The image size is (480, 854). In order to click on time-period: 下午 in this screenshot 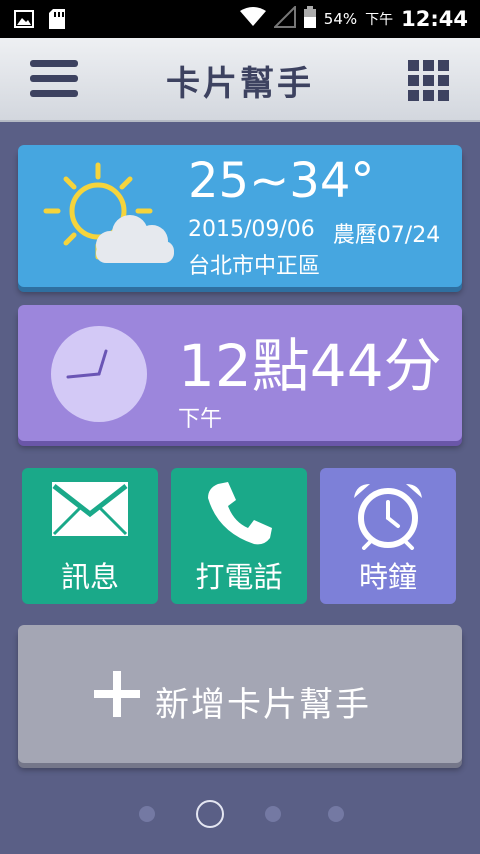, I will do `click(200, 419)`.